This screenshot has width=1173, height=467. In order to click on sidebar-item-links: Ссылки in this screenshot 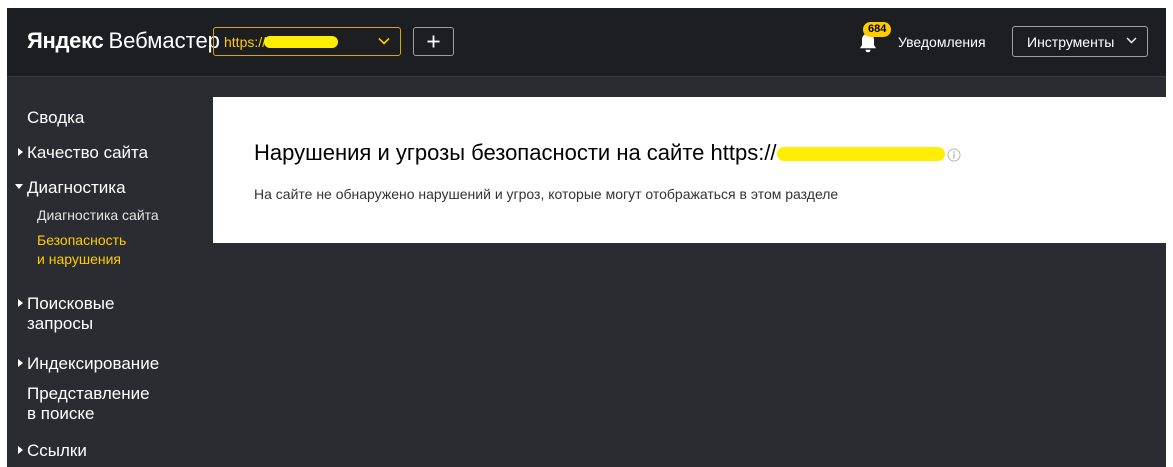, I will do `click(57, 451)`.